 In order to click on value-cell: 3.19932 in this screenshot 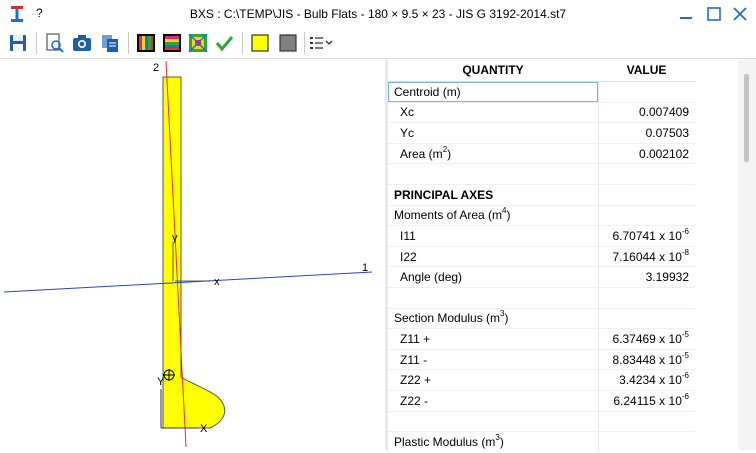, I will do `click(646, 277)`.